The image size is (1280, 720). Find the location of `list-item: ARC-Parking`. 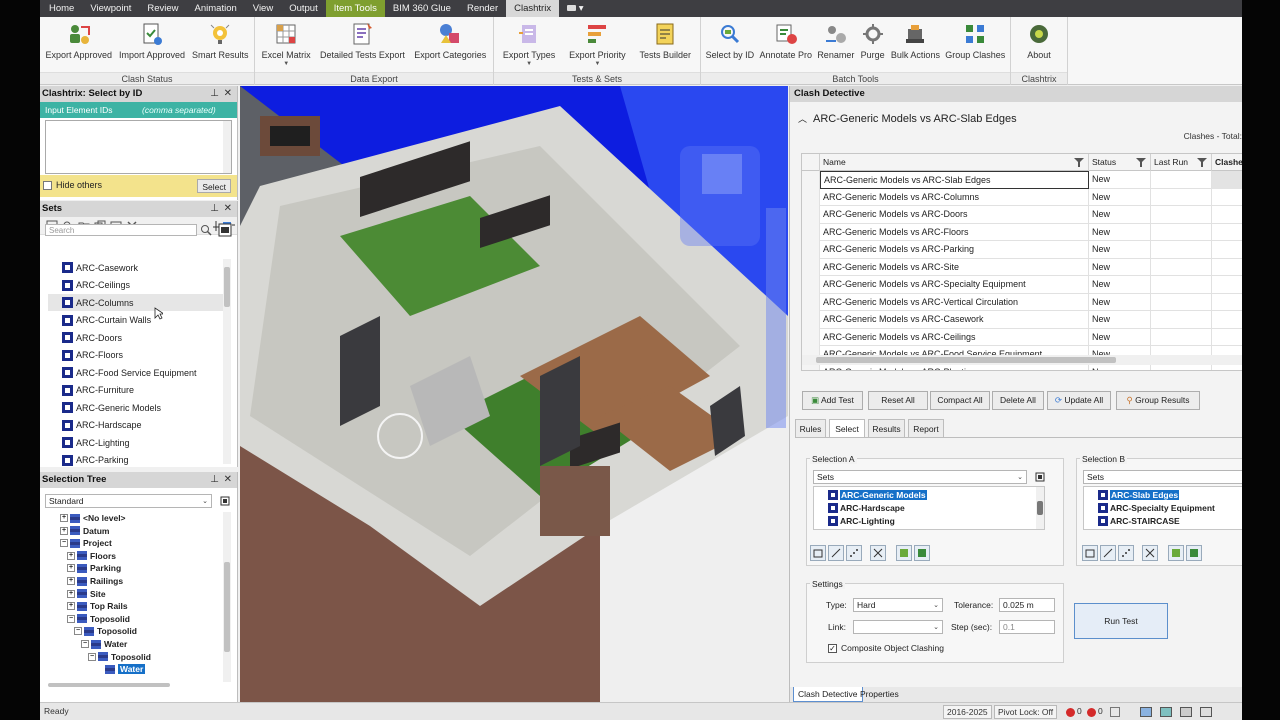

list-item: ARC-Parking is located at coordinates (135, 460).